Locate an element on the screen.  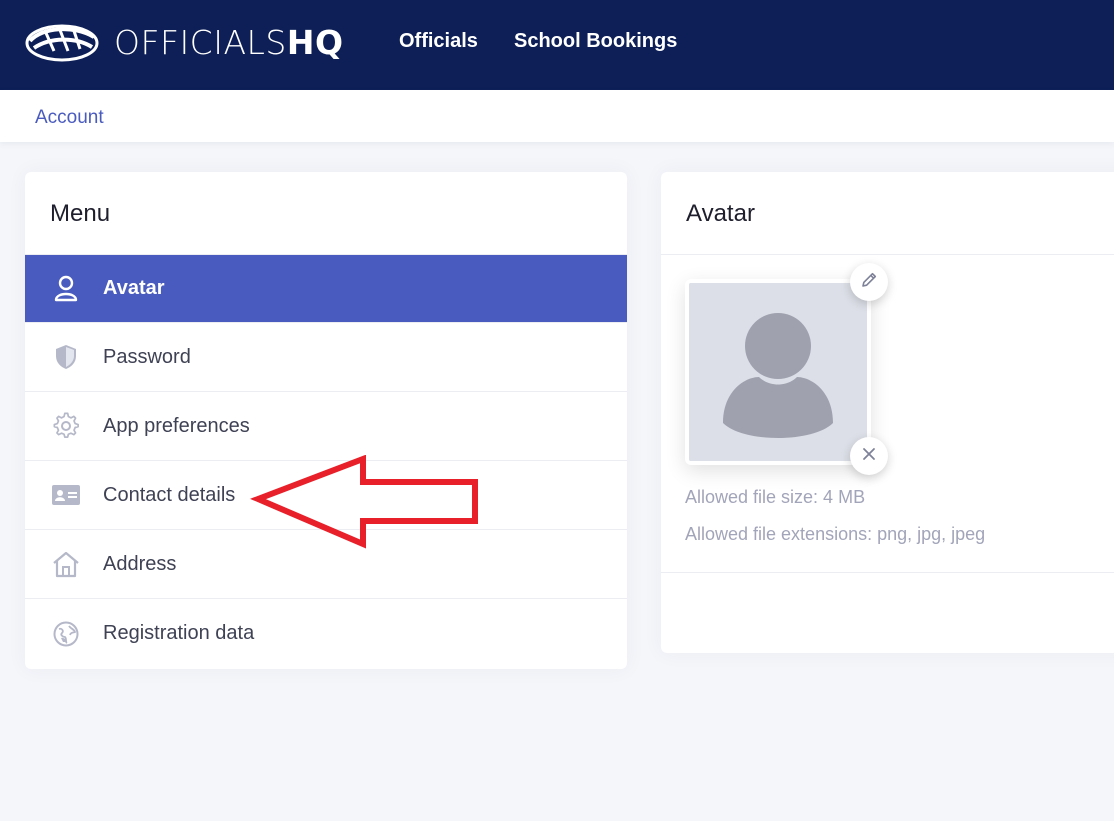
avatar-placeholder-icon is located at coordinates (778, 372).